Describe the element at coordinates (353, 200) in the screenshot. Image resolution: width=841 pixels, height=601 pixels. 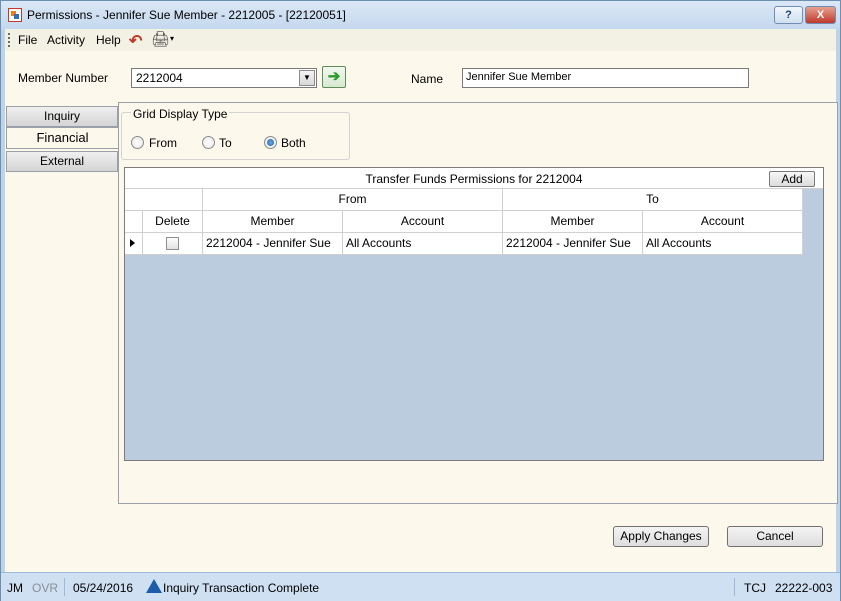
I see `group-header-from: From` at that location.